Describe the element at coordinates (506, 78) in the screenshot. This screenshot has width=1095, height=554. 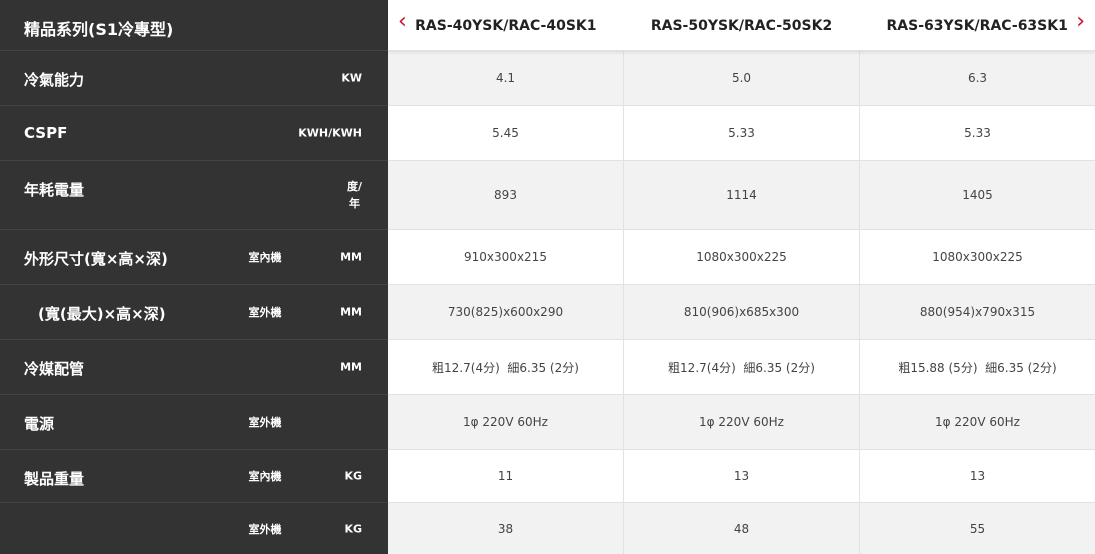
I see `value-cell: 4.1` at that location.